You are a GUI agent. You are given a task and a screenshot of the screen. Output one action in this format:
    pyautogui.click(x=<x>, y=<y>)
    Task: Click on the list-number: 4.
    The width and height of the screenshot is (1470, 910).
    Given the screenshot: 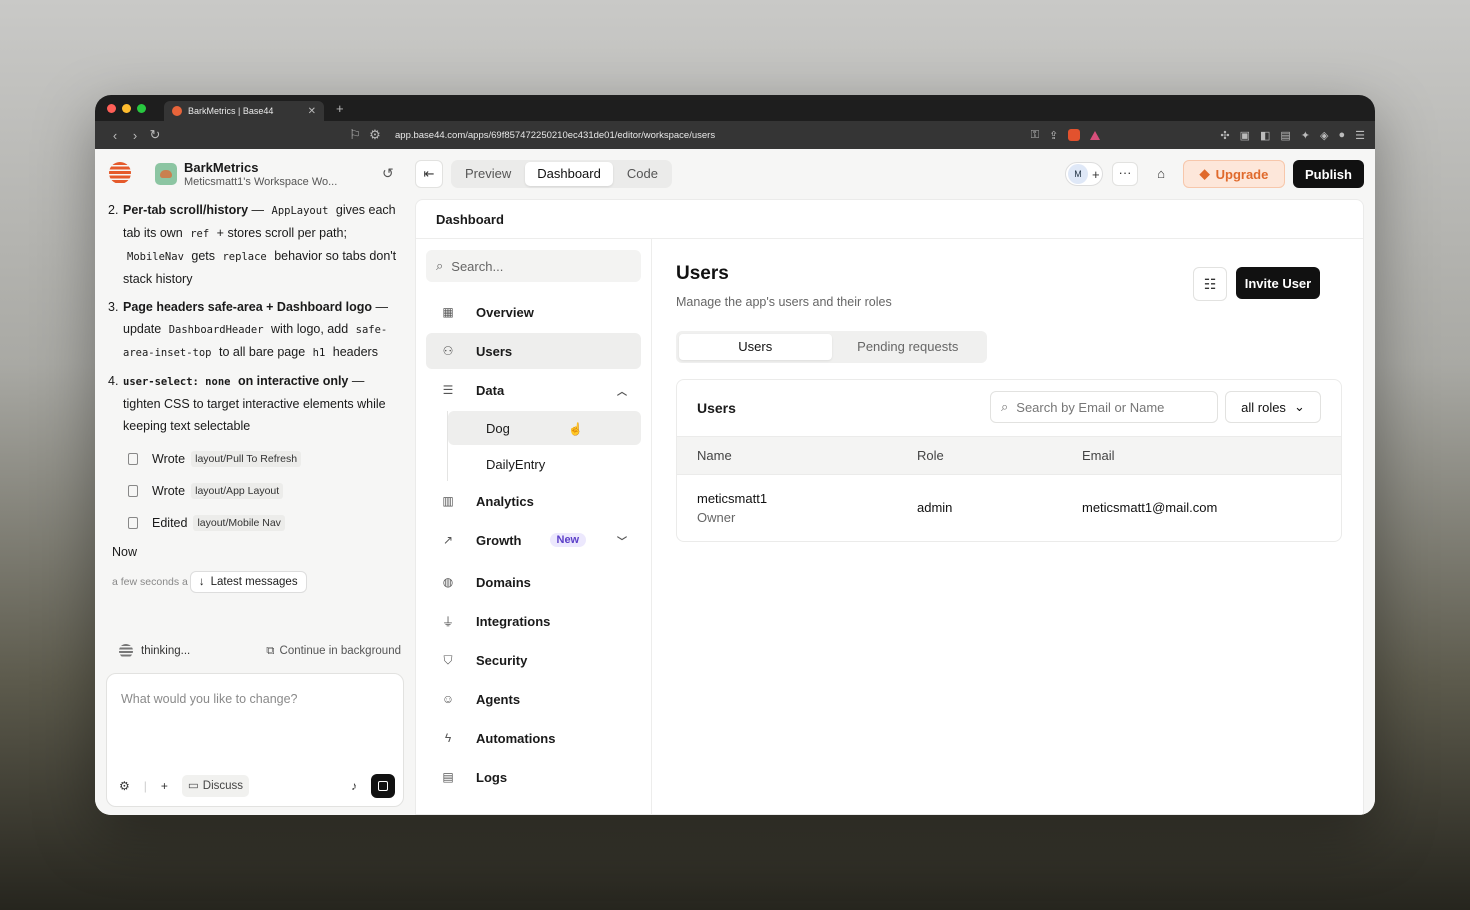 What is the action you would take?
    pyautogui.click(x=113, y=381)
    